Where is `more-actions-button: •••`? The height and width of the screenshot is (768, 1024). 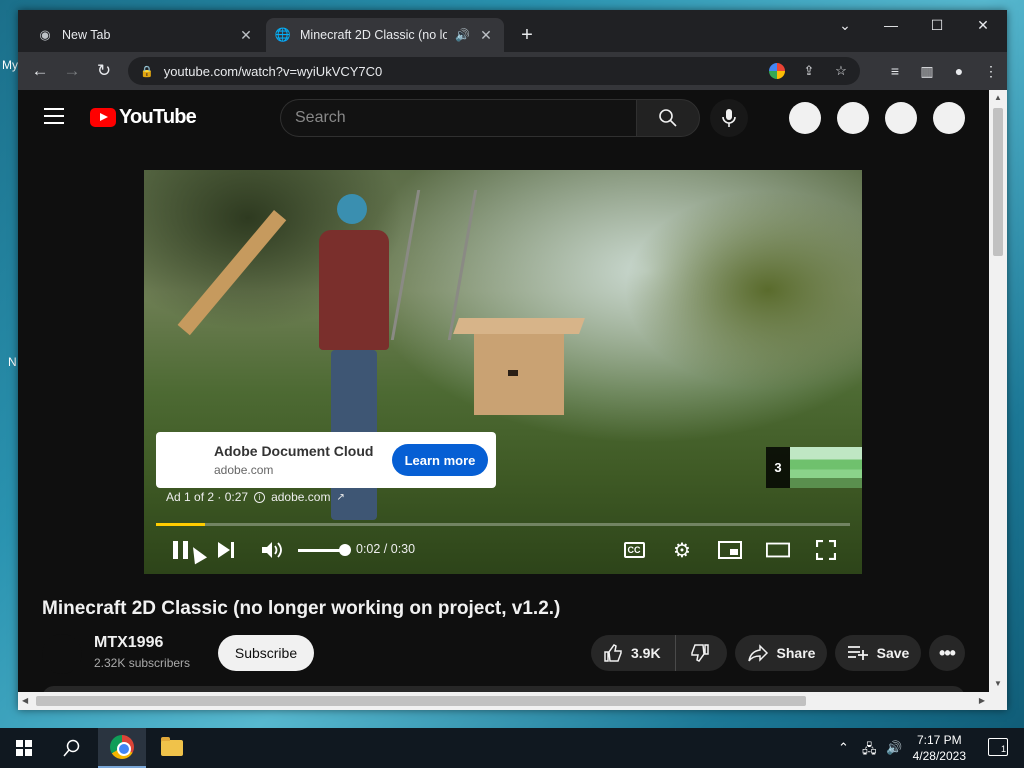
more-actions-button: ••• is located at coordinates (947, 653).